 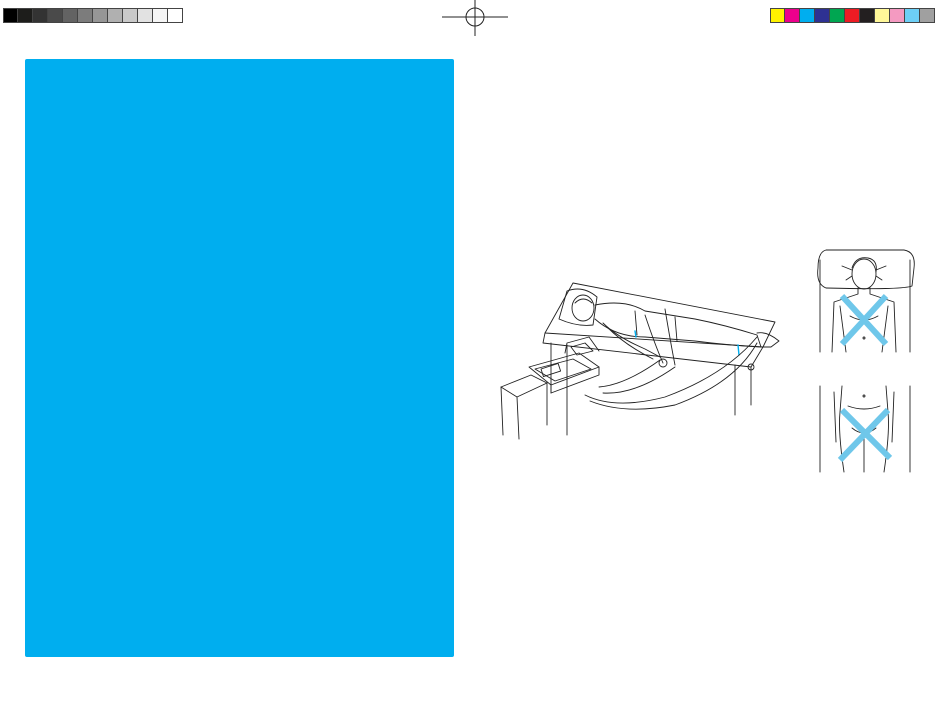 What do you see at coordinates (866, 301) in the screenshot?
I see `chest-electrode-placement-illustration` at bounding box center [866, 301].